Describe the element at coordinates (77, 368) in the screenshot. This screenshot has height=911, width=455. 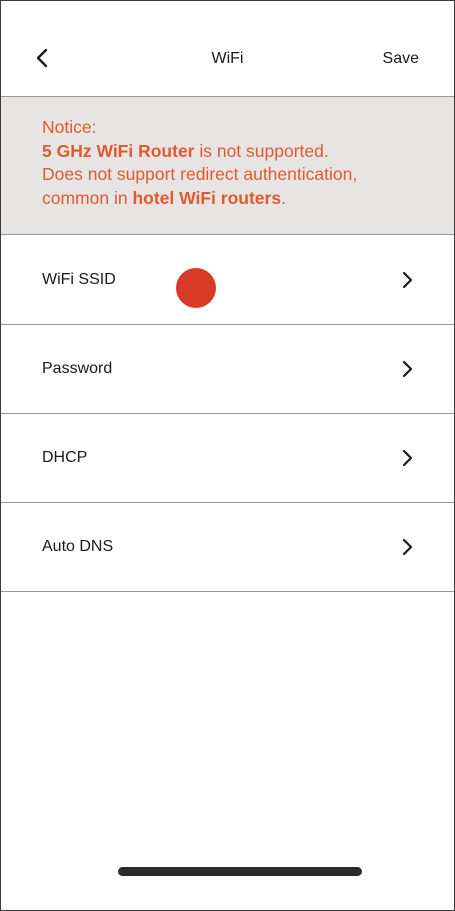
I see `password-label: Password` at that location.